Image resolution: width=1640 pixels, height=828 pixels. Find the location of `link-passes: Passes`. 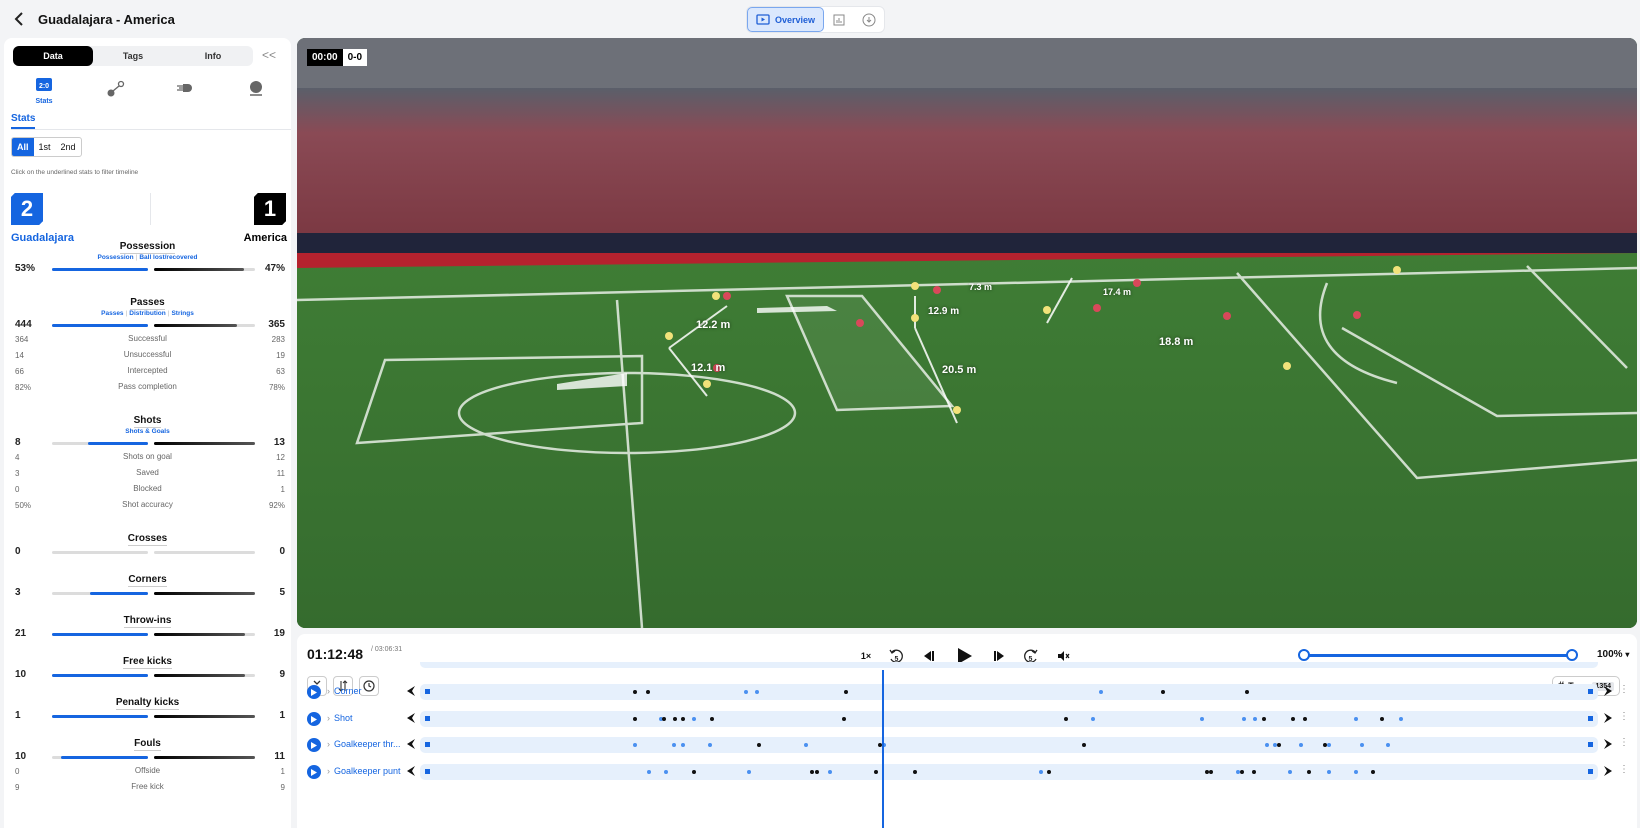

link-passes: Passes is located at coordinates (112, 313).